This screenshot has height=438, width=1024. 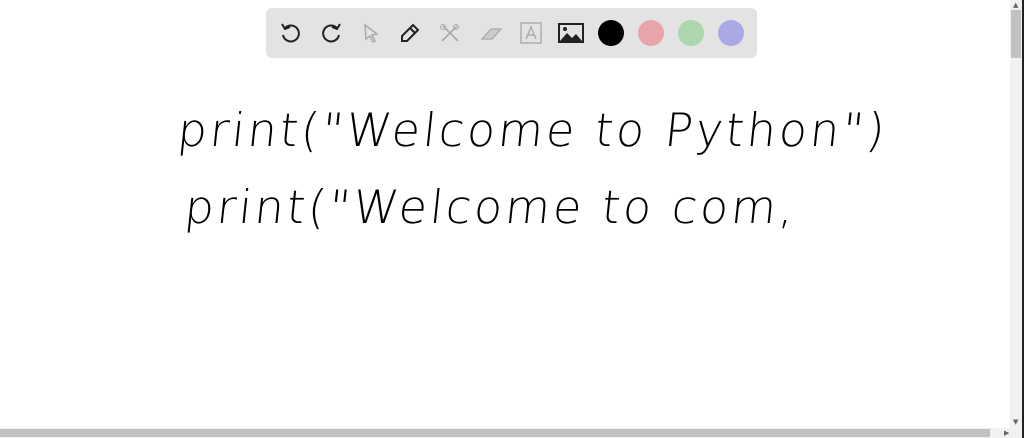 I want to click on color-swatch-pink, so click(x=651, y=33).